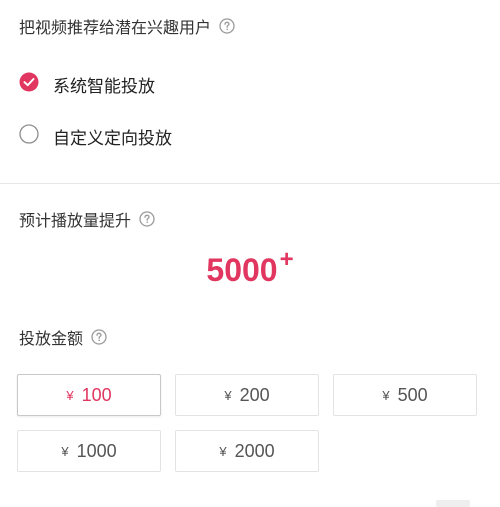  What do you see at coordinates (412, 394) in the screenshot?
I see `amount-value: 500` at bounding box center [412, 394].